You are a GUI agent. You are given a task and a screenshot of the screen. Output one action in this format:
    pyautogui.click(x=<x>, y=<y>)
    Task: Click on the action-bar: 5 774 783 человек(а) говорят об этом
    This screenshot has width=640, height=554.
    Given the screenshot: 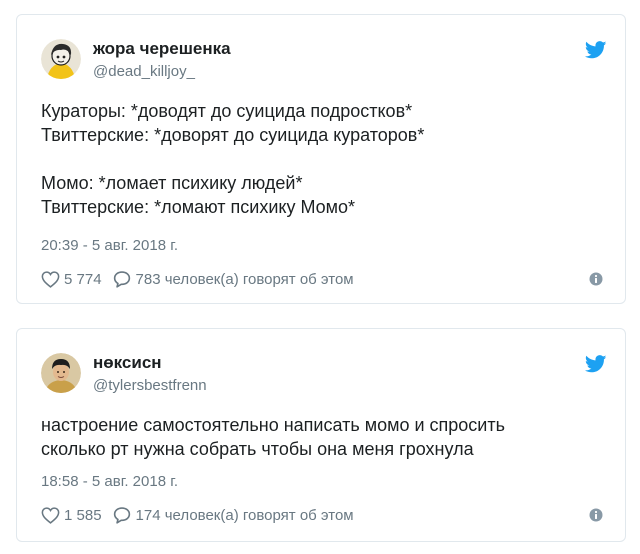 What is the action you would take?
    pyautogui.click(x=322, y=279)
    